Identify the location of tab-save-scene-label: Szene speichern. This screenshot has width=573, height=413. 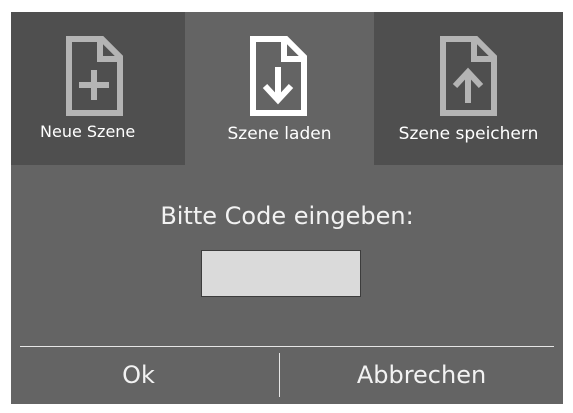
(468, 134).